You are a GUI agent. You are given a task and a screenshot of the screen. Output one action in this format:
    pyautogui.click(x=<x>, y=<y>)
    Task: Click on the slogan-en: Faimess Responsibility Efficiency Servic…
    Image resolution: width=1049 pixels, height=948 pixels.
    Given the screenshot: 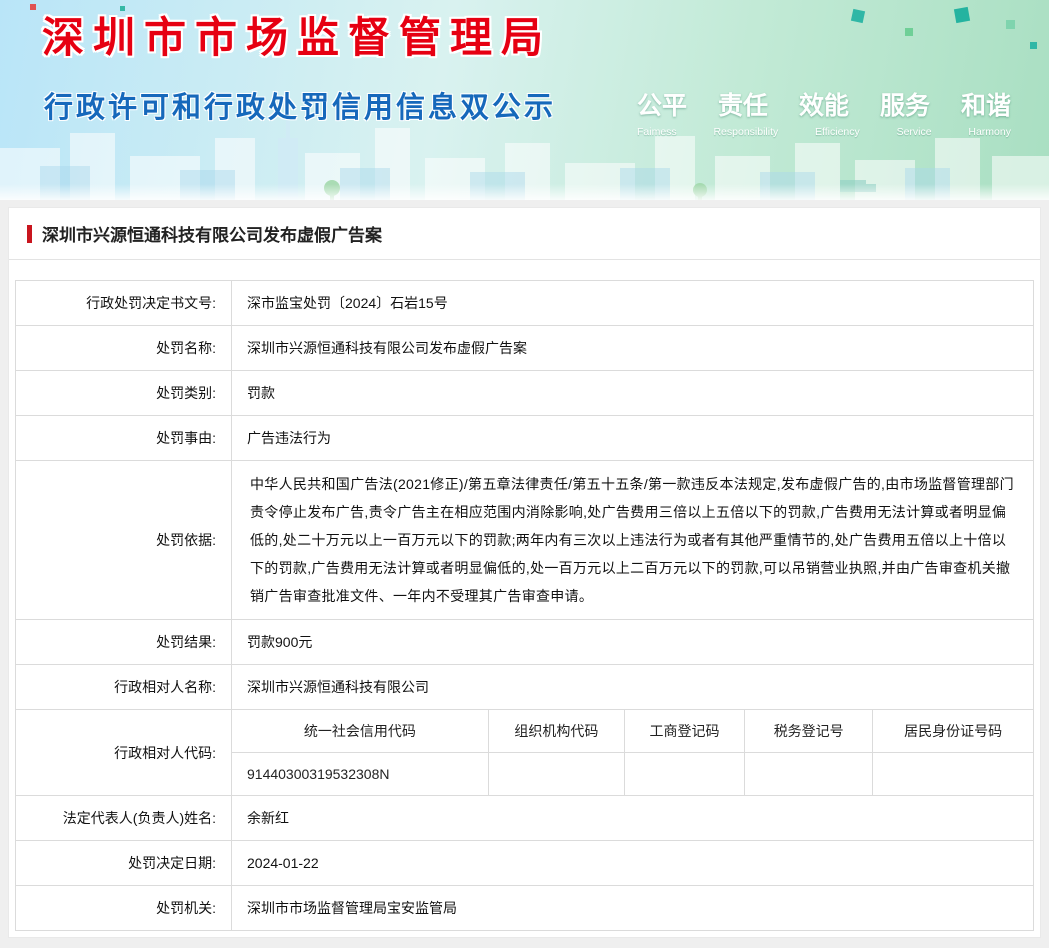 What is the action you would take?
    pyautogui.click(x=824, y=132)
    